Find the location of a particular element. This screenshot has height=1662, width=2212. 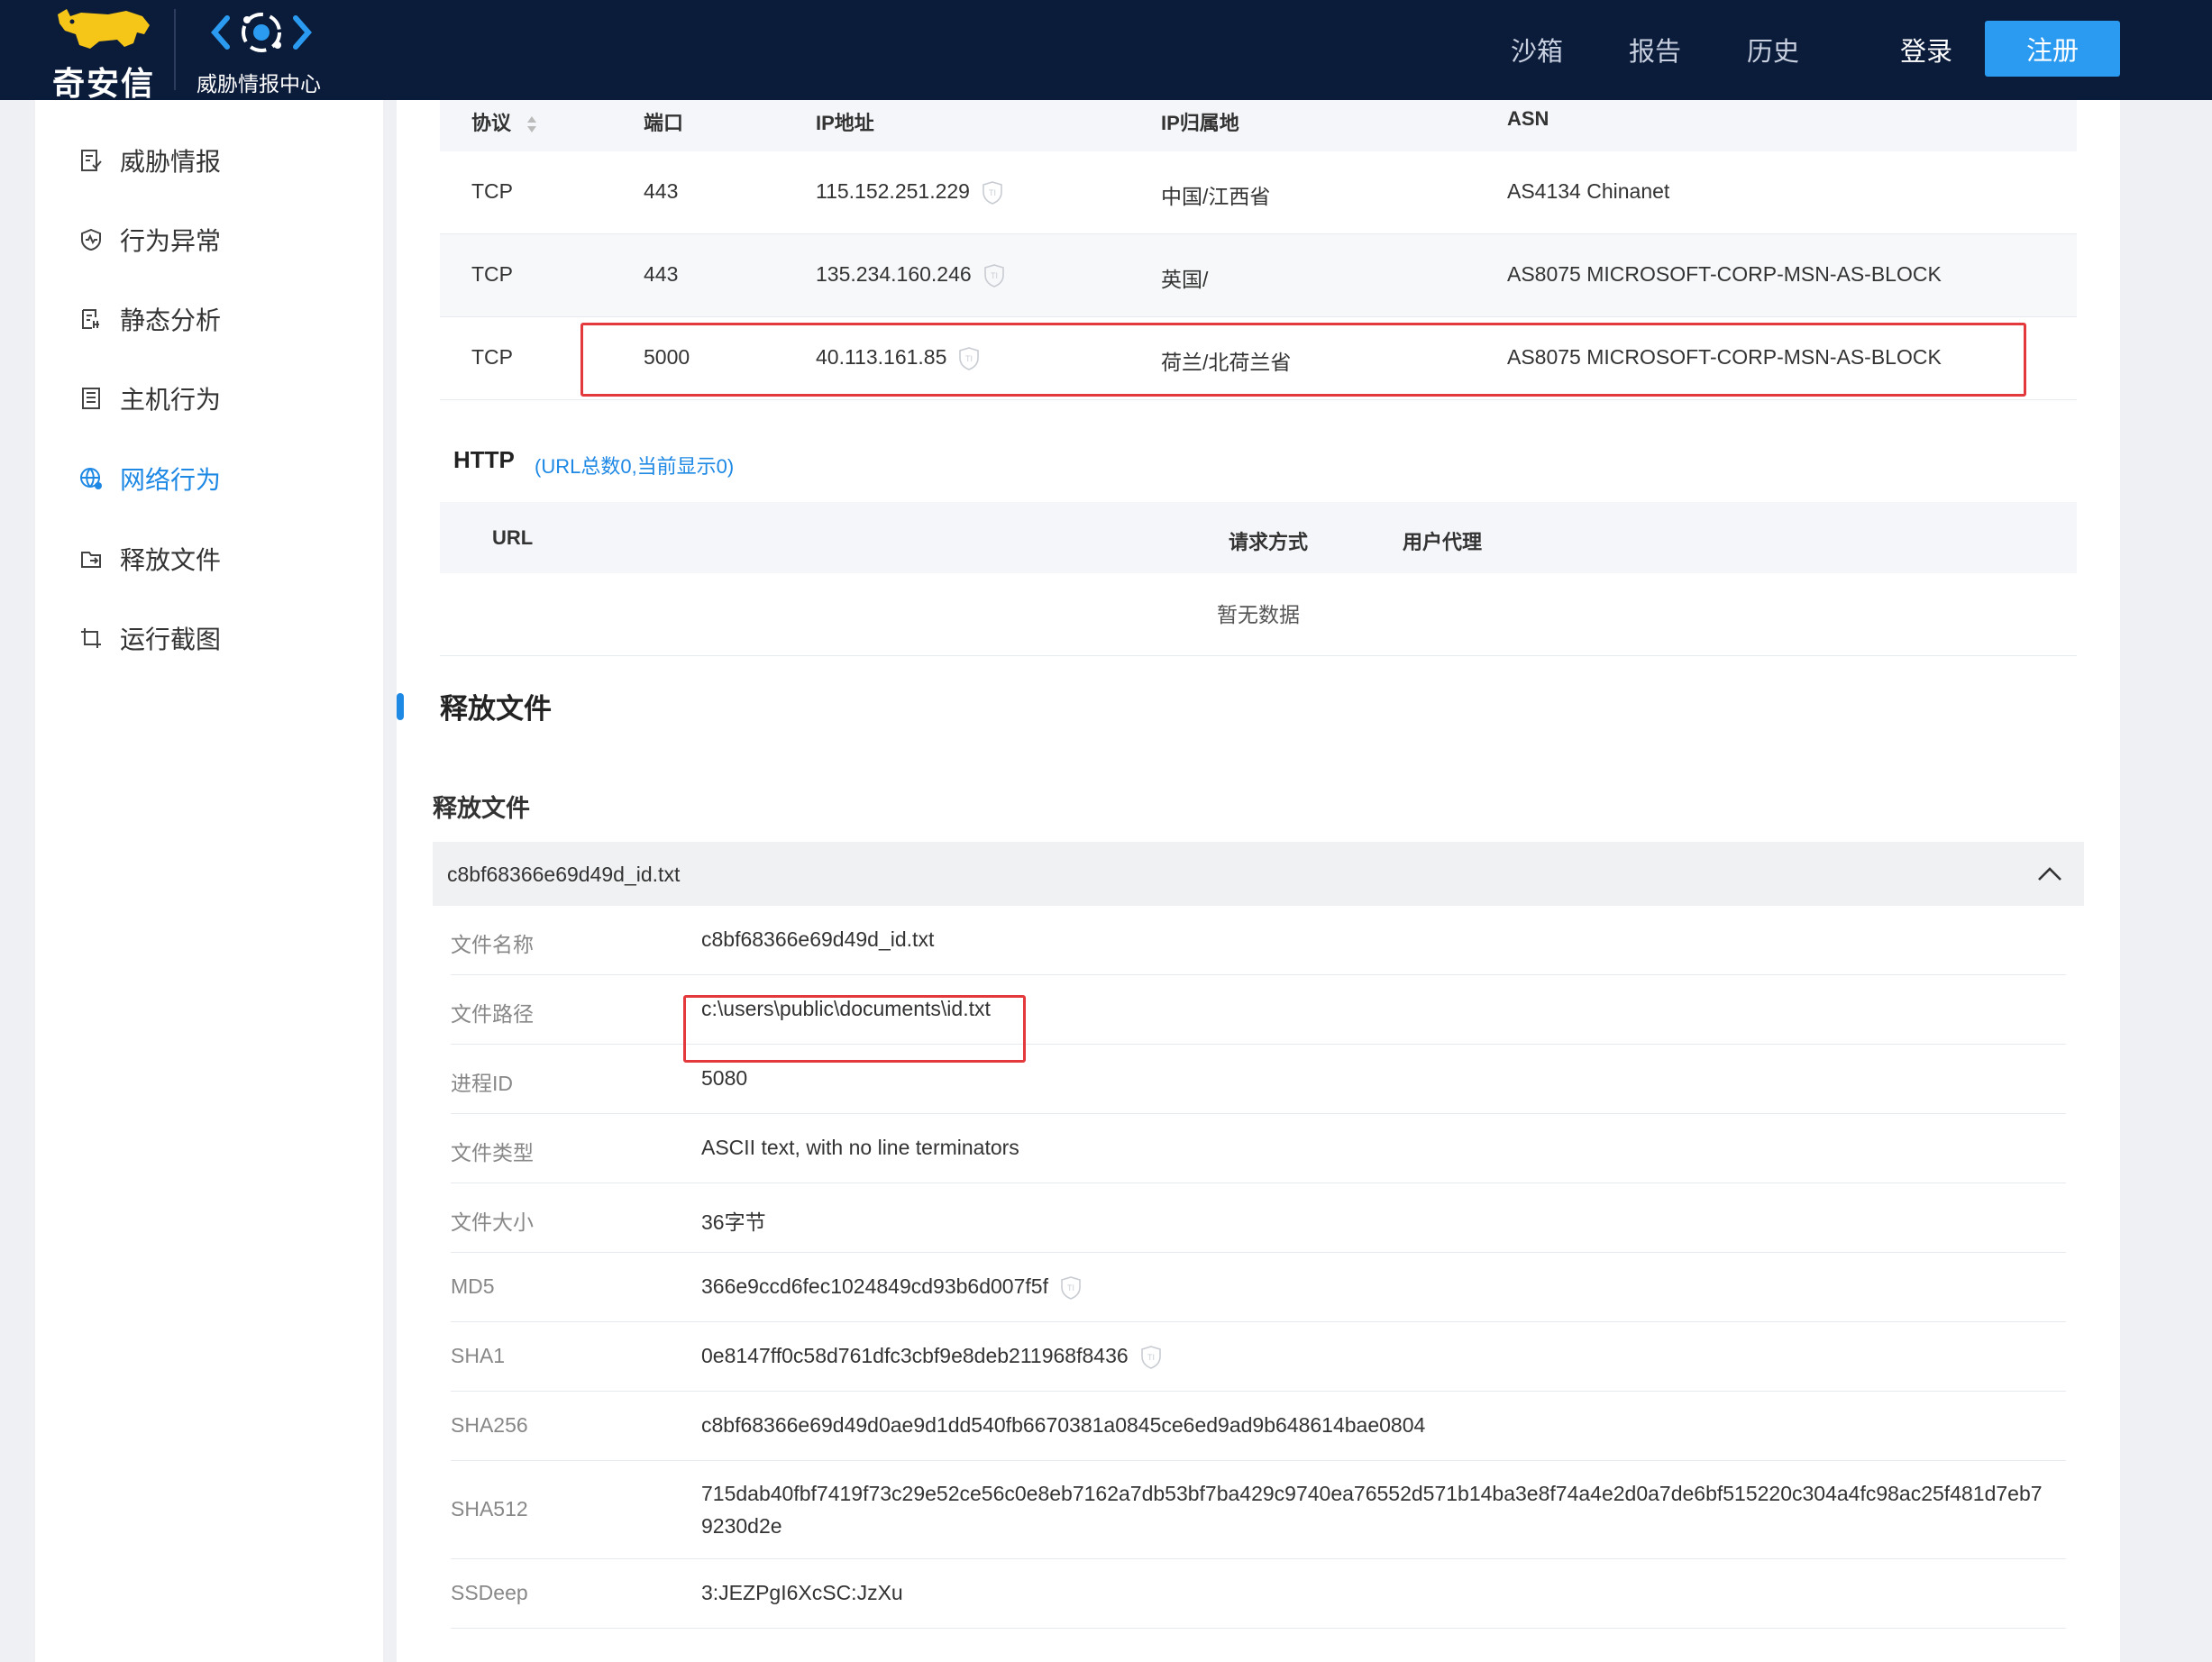

sidebar-item-abnormal-behavior: 行为异常 is located at coordinates (149, 240).